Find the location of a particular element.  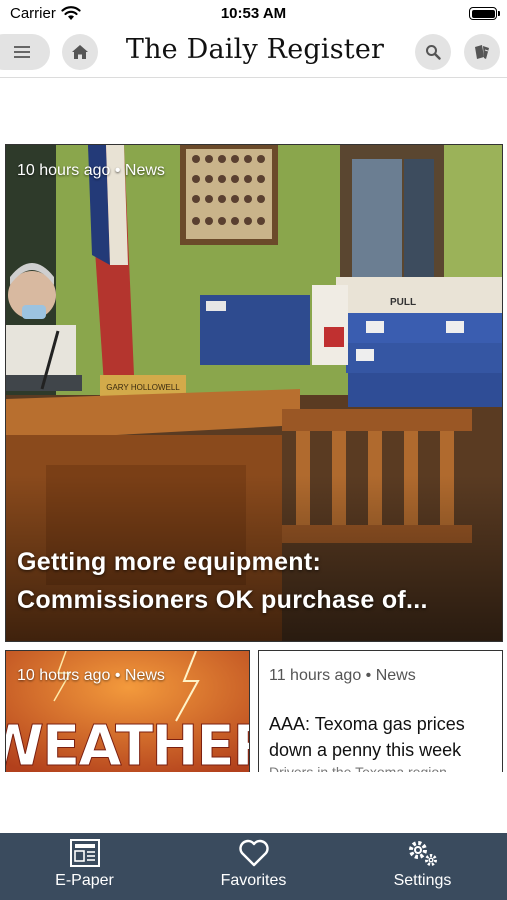

newspaper-icon is located at coordinates (84, 853).